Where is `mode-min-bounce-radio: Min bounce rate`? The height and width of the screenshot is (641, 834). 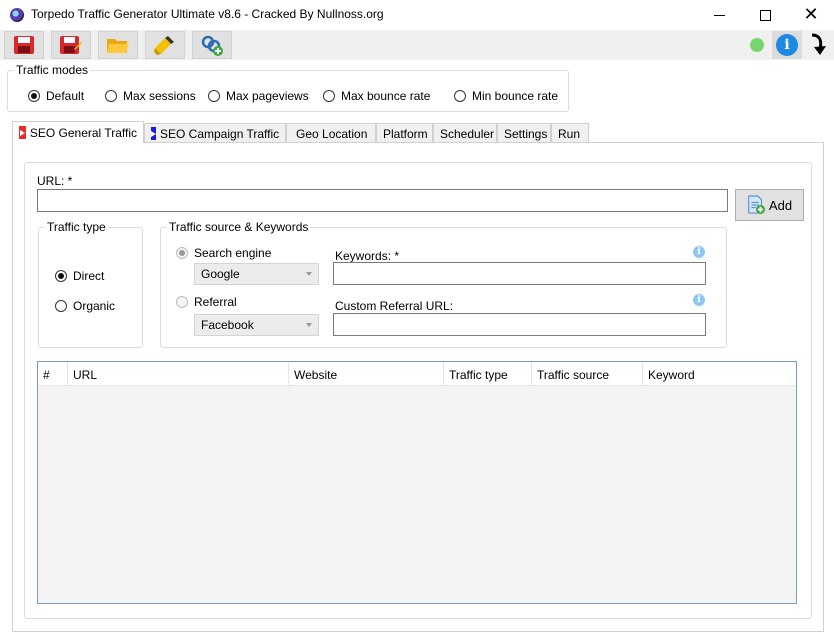
mode-min-bounce-radio: Min bounce rate is located at coordinates (506, 96).